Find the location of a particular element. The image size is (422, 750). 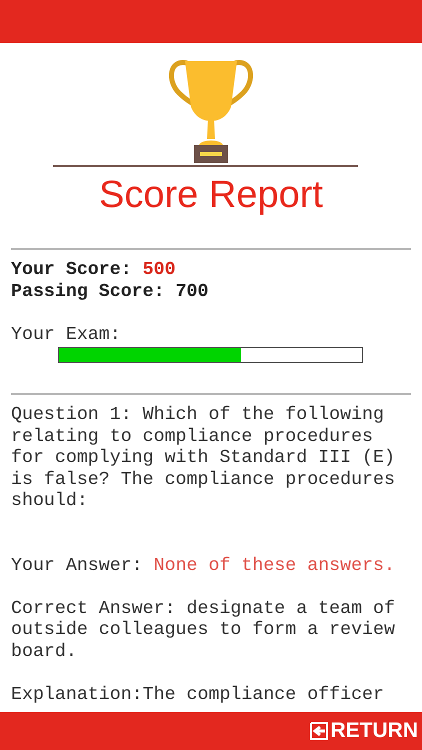

score-label: Your Score: is located at coordinates (71, 270).